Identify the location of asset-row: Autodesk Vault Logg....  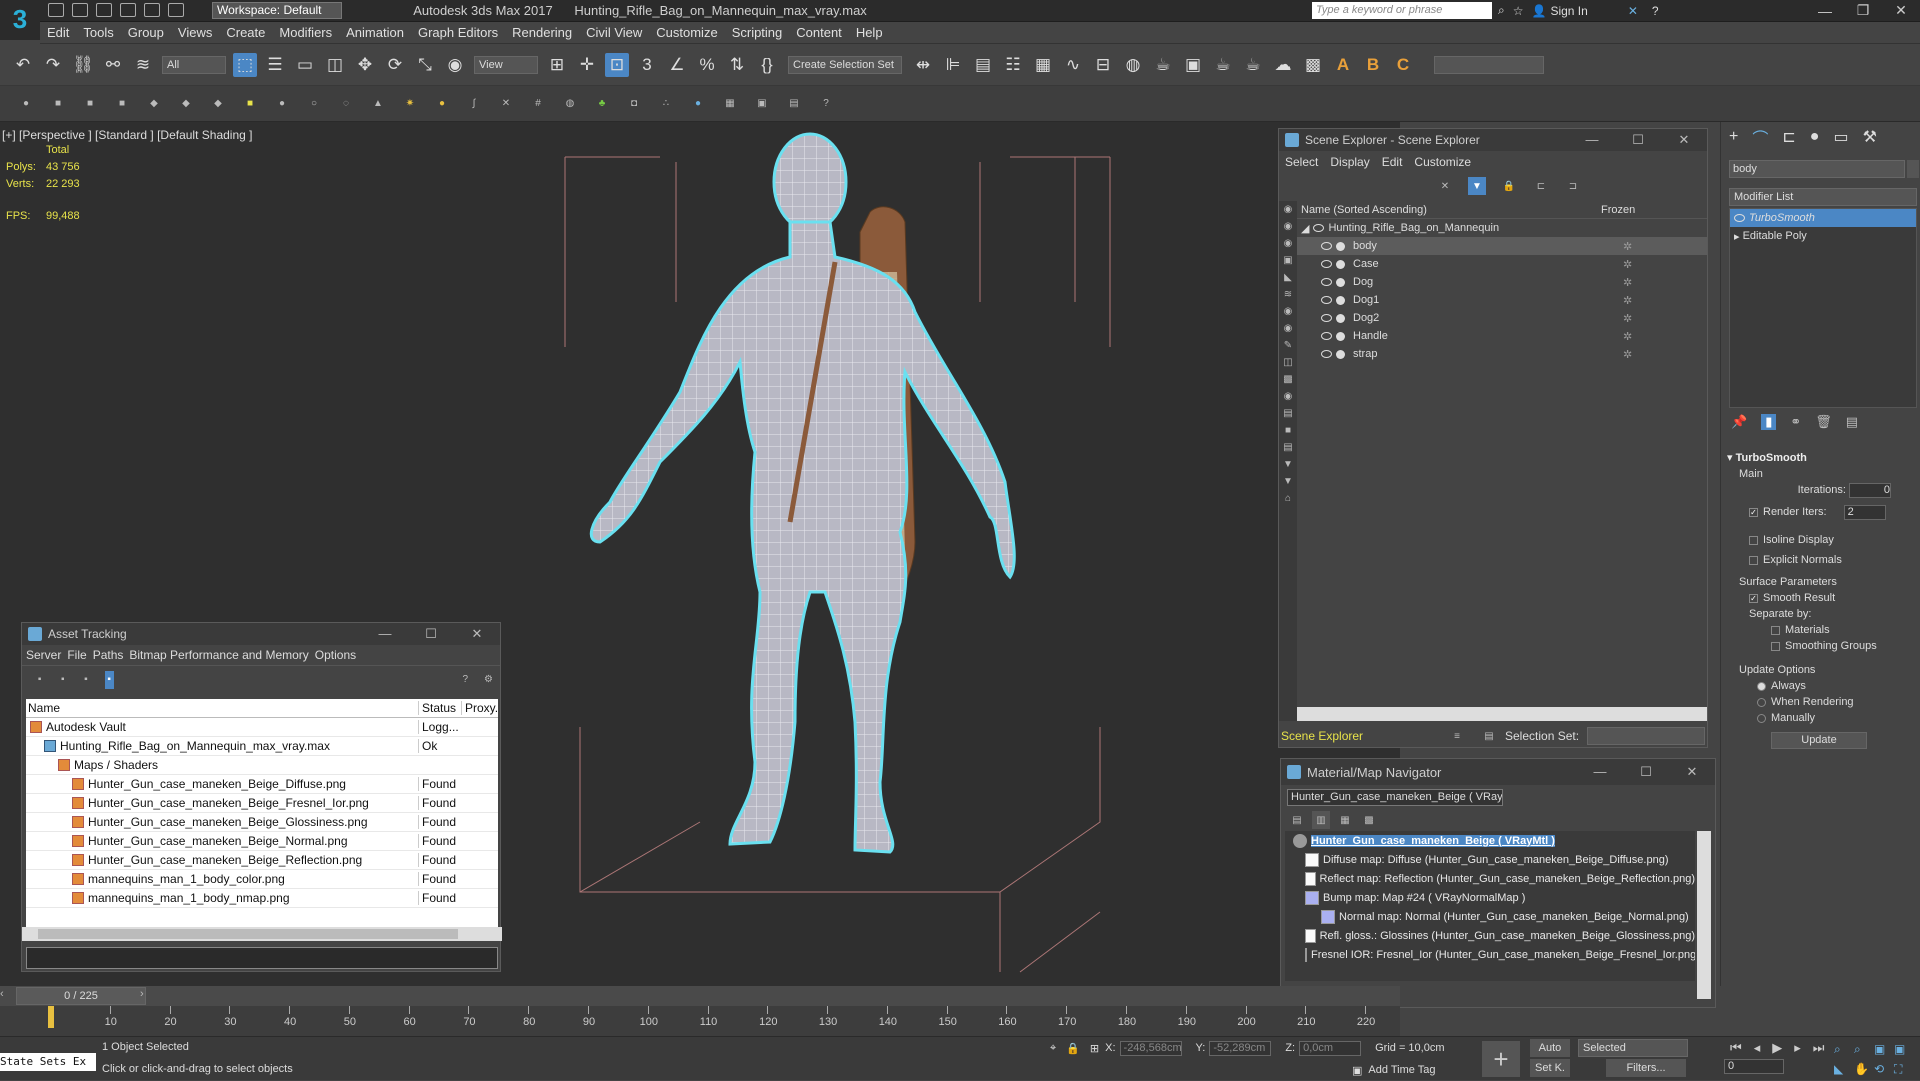
(262, 727).